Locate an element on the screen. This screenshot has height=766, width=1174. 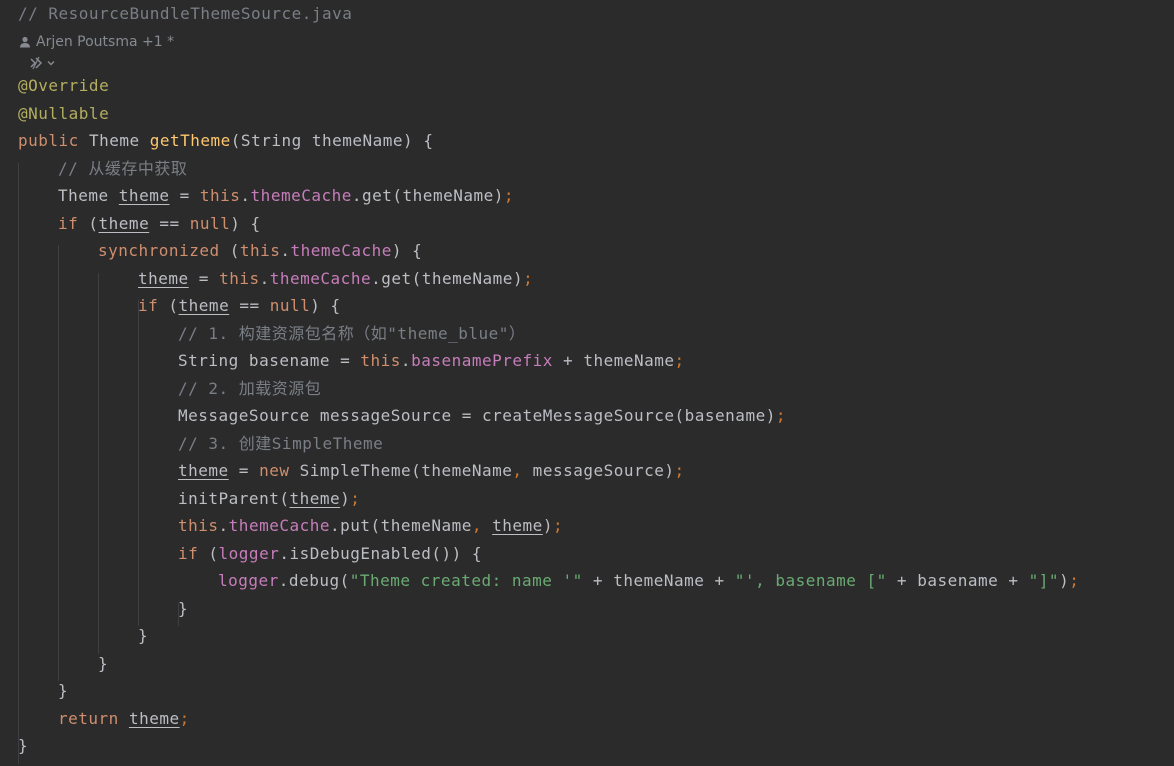
code-token: String basename = is located at coordinates (269, 360).